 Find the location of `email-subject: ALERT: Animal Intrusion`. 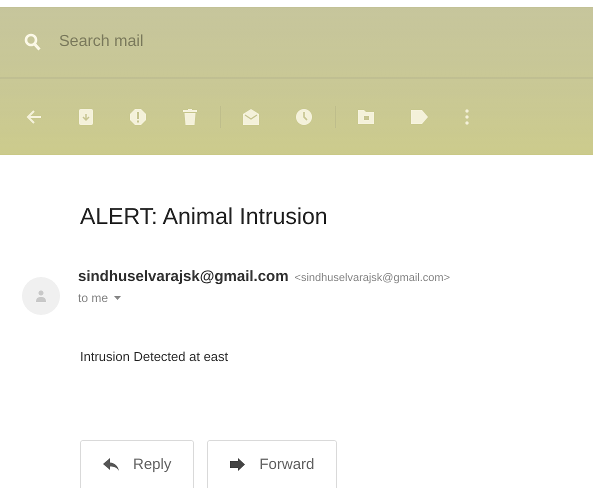

email-subject: ALERT: Animal Intrusion is located at coordinates (204, 216).